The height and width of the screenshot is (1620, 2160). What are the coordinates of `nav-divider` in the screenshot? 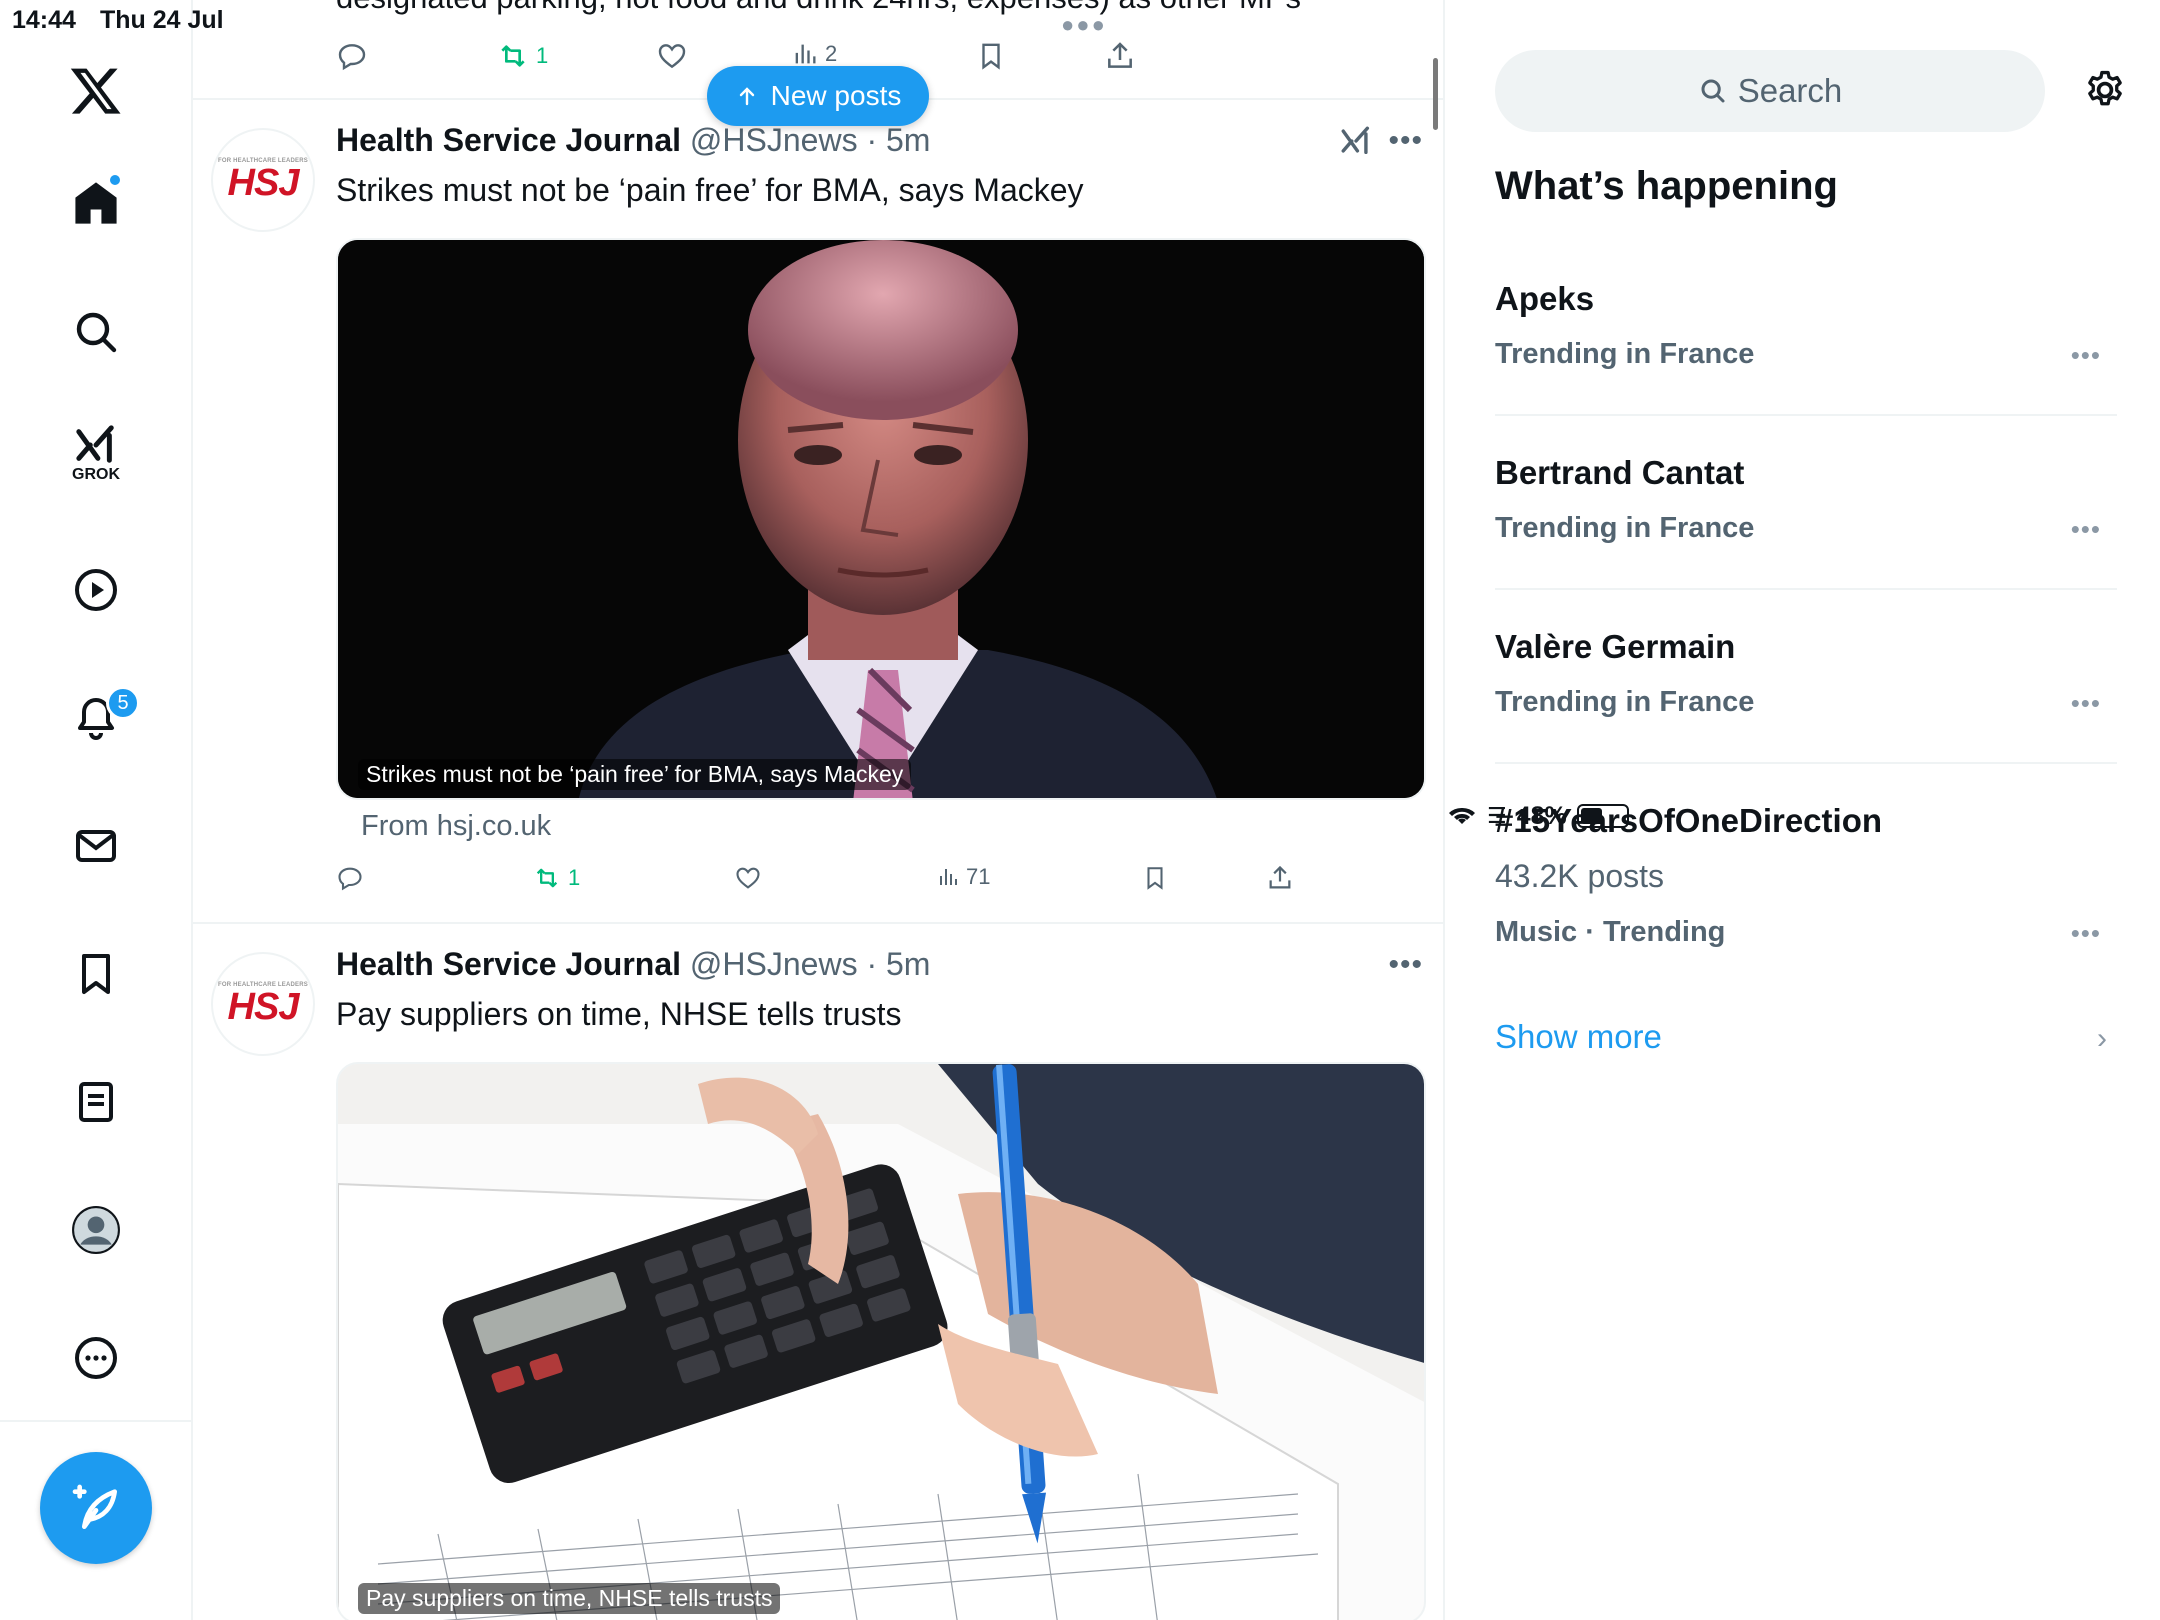 It's located at (96, 1421).